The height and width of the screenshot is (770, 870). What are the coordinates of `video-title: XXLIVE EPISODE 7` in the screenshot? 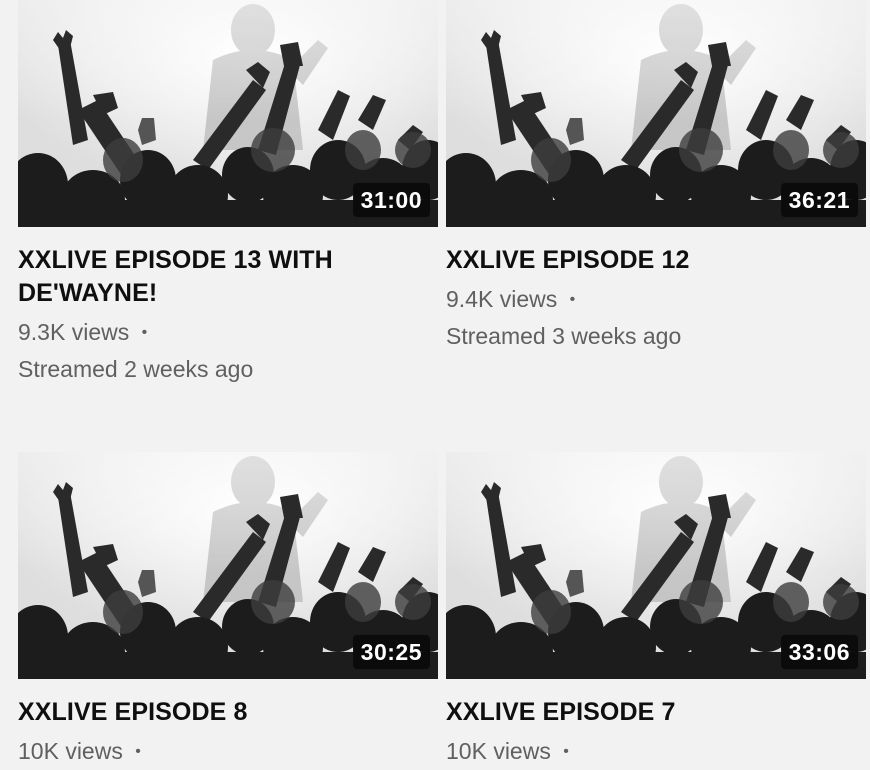 It's located at (656, 712).